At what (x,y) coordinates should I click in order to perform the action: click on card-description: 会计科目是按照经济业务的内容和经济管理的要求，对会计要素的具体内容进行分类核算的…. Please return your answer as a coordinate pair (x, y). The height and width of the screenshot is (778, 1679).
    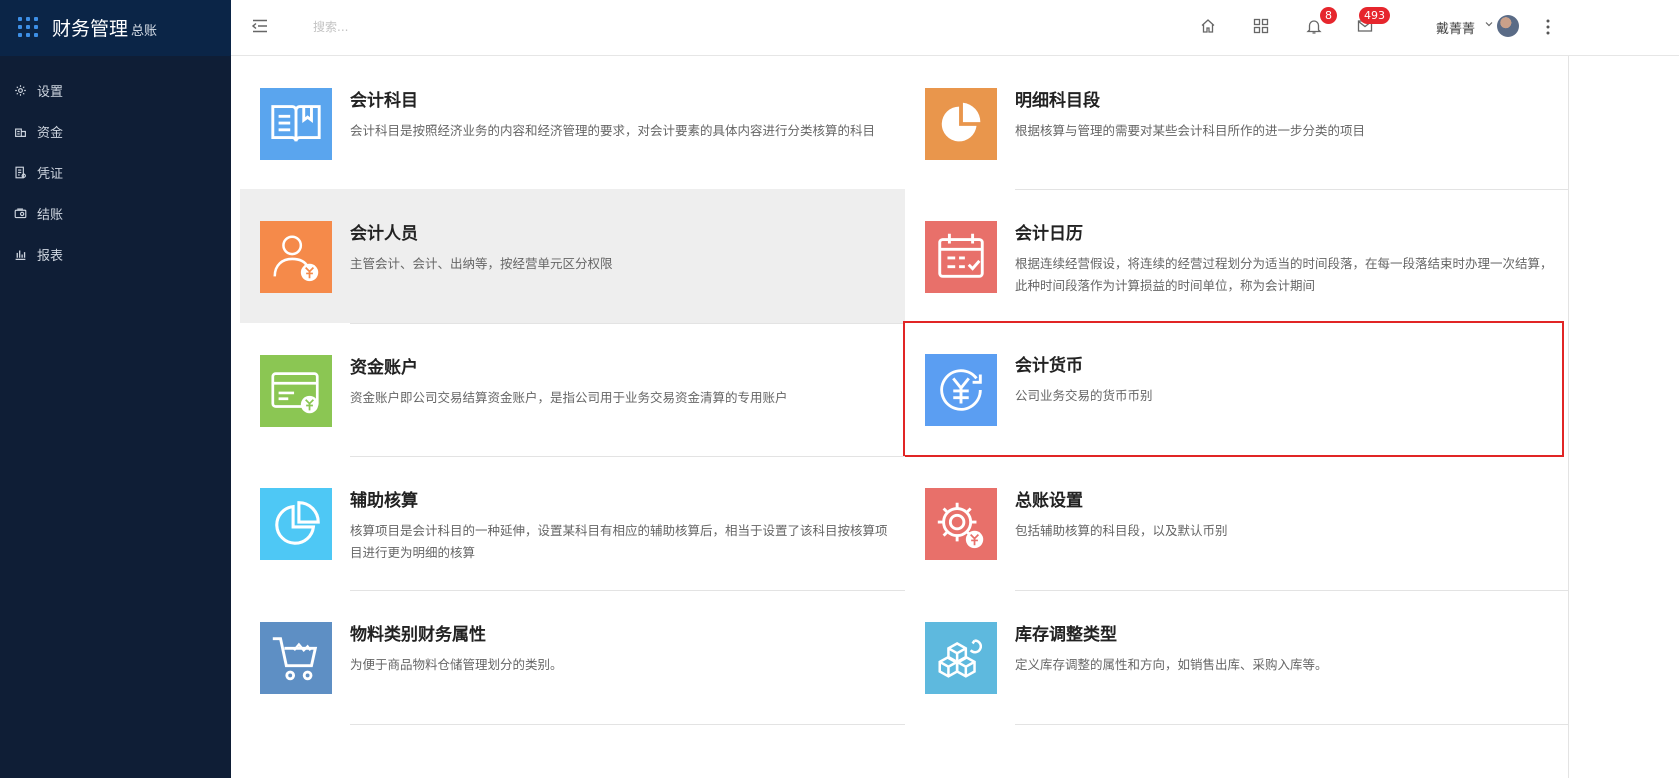
    Looking at the image, I should click on (613, 130).